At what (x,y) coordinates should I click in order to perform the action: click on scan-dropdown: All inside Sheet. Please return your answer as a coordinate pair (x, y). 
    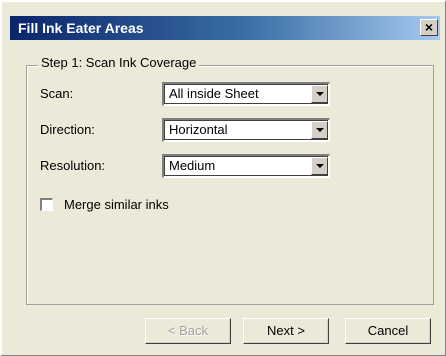
    Looking at the image, I should click on (246, 94).